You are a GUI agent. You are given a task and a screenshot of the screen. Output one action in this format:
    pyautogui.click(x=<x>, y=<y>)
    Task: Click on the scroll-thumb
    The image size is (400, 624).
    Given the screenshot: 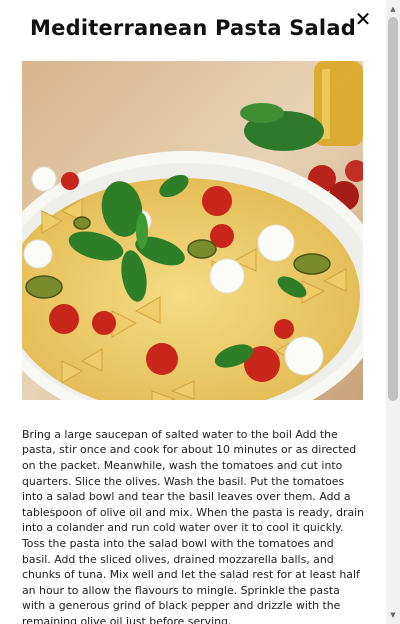 What is the action you would take?
    pyautogui.click(x=393, y=209)
    